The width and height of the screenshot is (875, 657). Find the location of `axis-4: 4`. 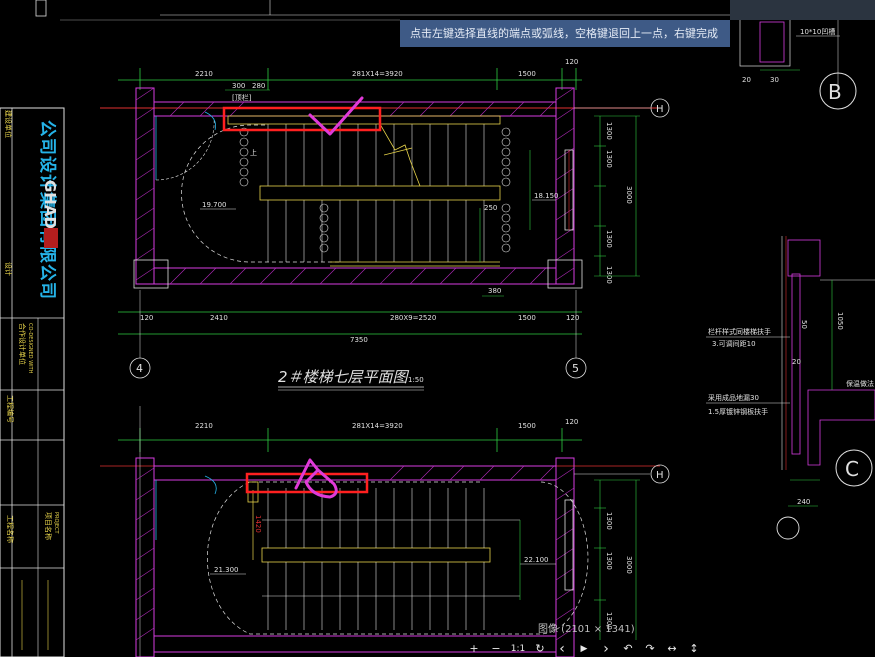

axis-4: 4 is located at coordinates (139, 368).